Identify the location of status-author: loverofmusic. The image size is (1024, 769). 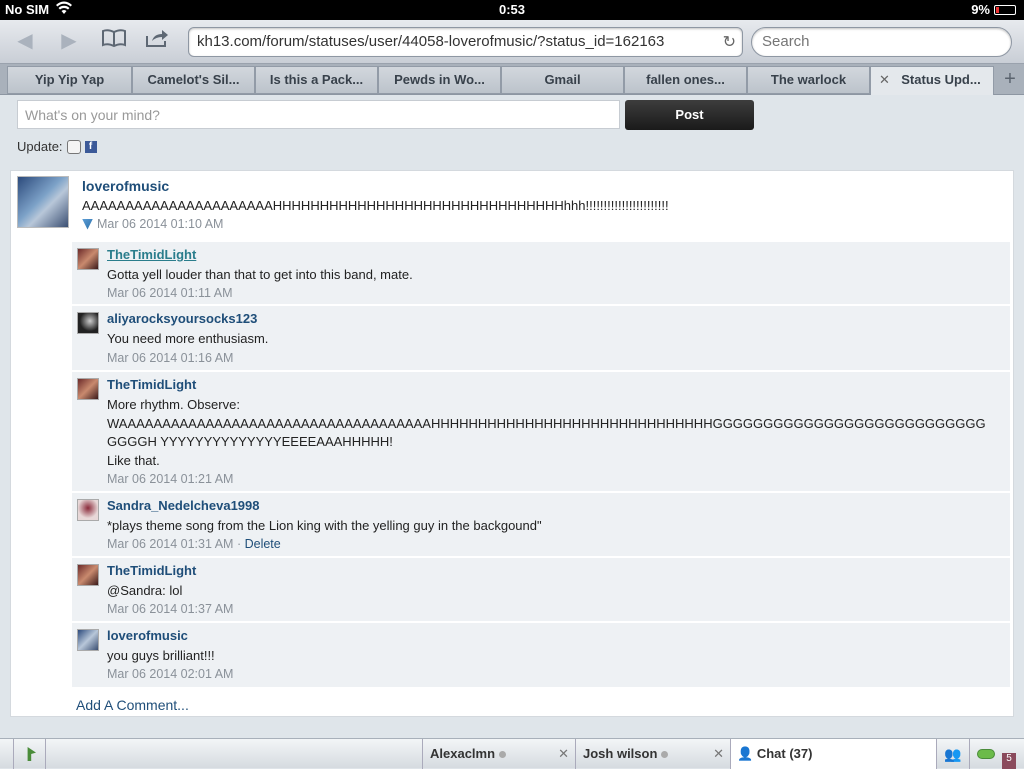
(125, 186).